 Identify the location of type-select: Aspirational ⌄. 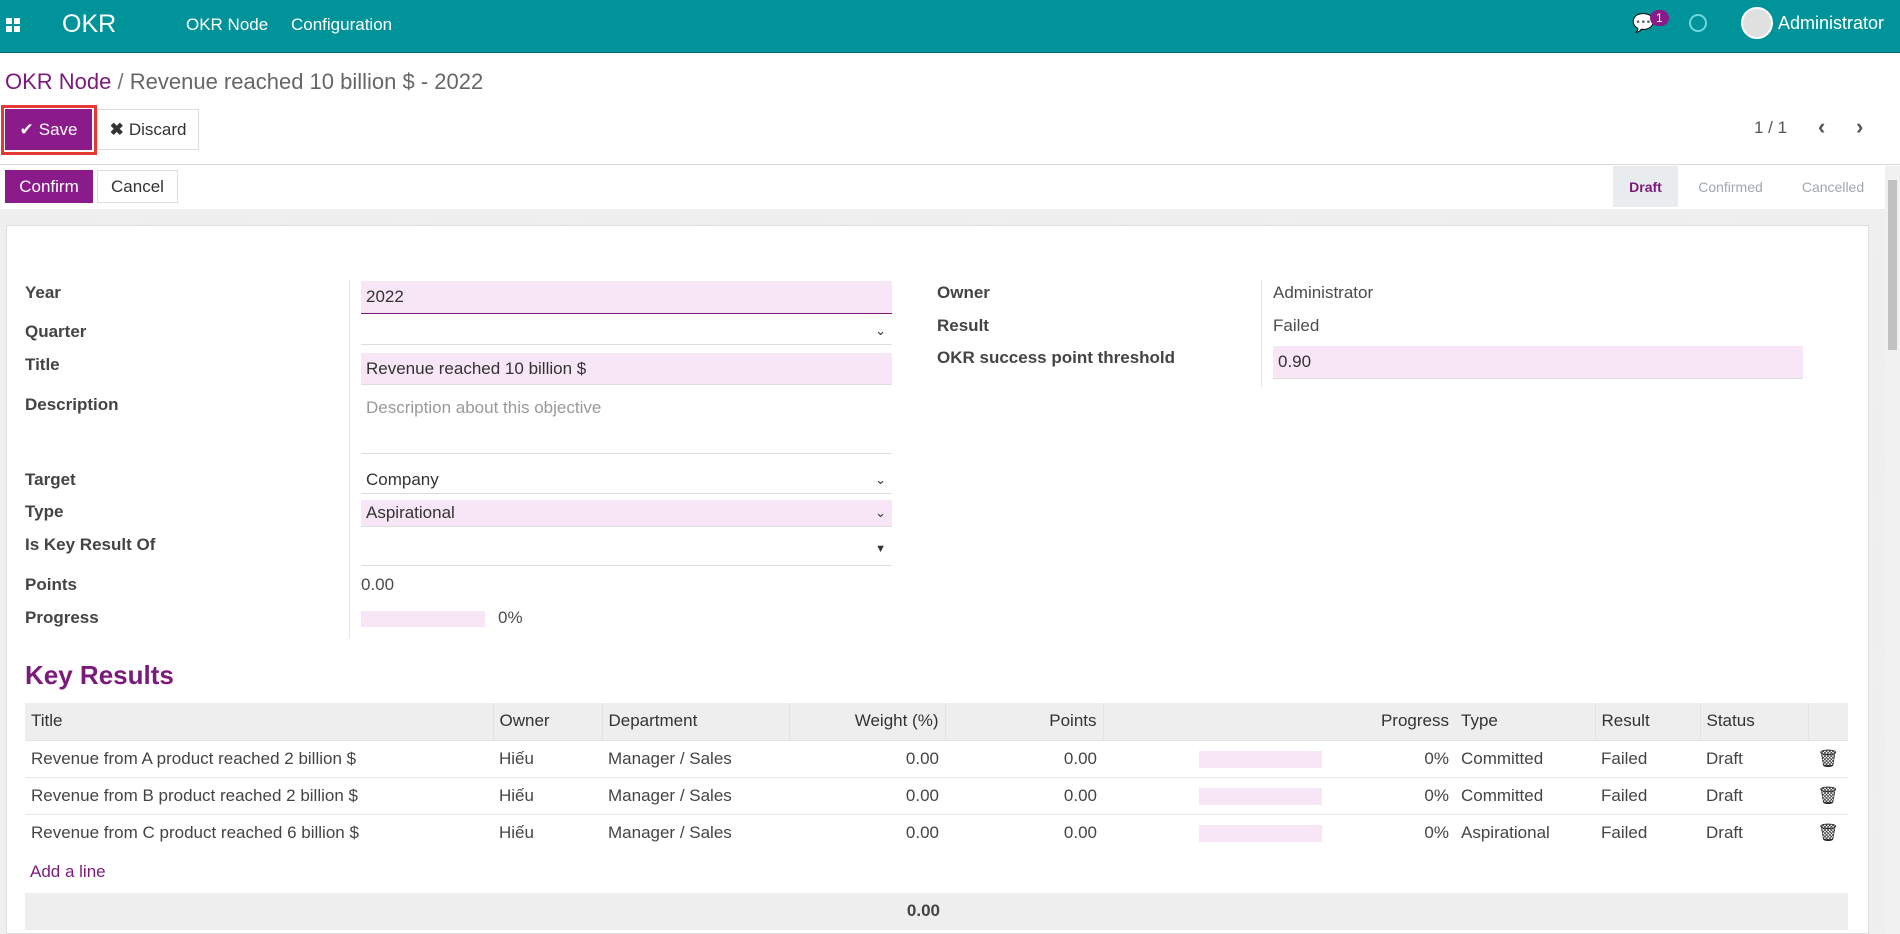
(626, 513).